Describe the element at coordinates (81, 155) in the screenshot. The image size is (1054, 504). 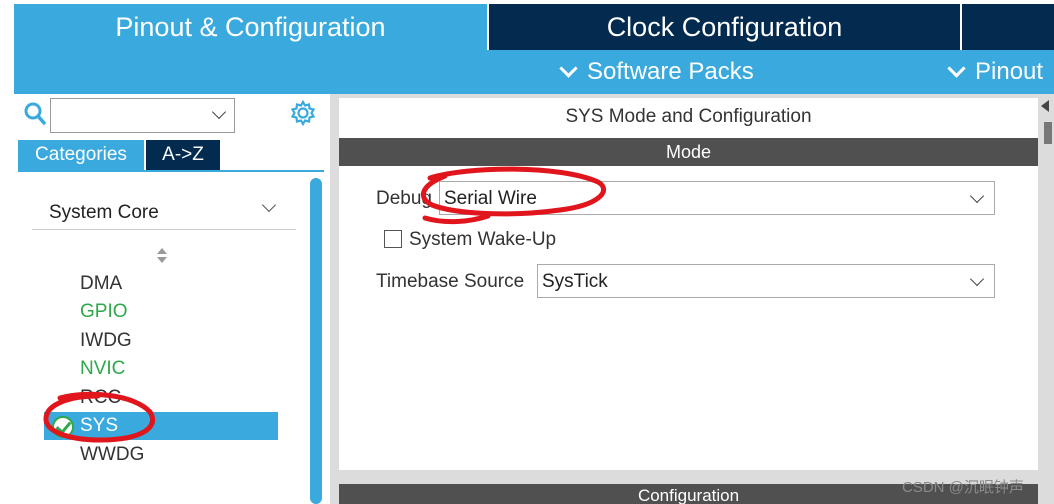
I see `tab-categories: Categories` at that location.